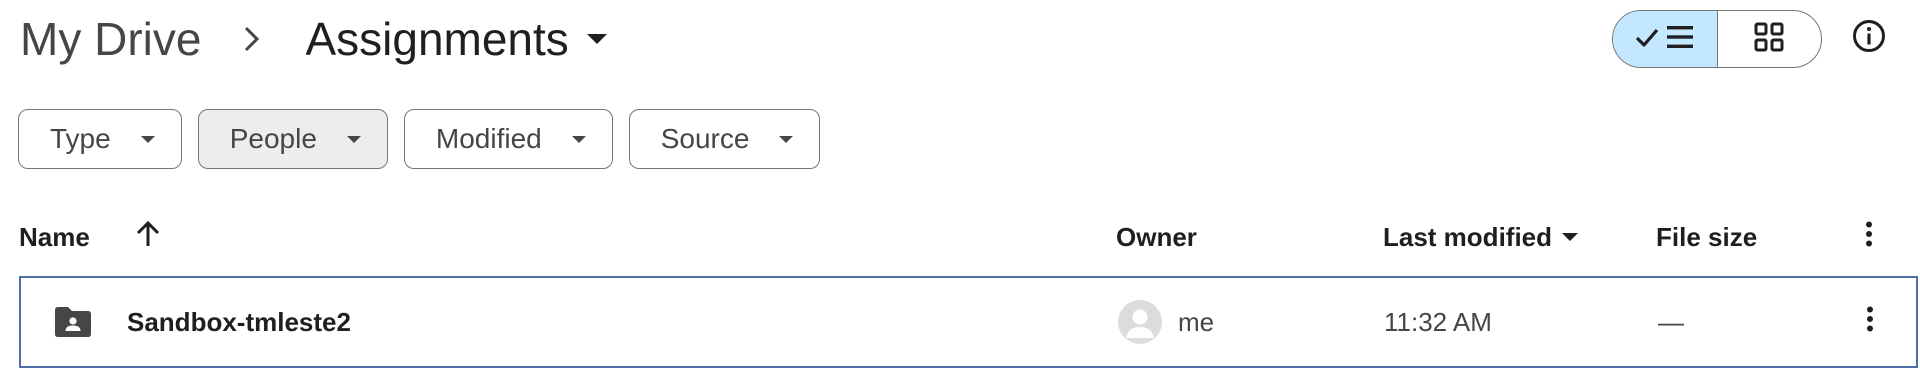 This screenshot has width=1920, height=371. I want to click on arrow-up-icon, so click(148, 237).